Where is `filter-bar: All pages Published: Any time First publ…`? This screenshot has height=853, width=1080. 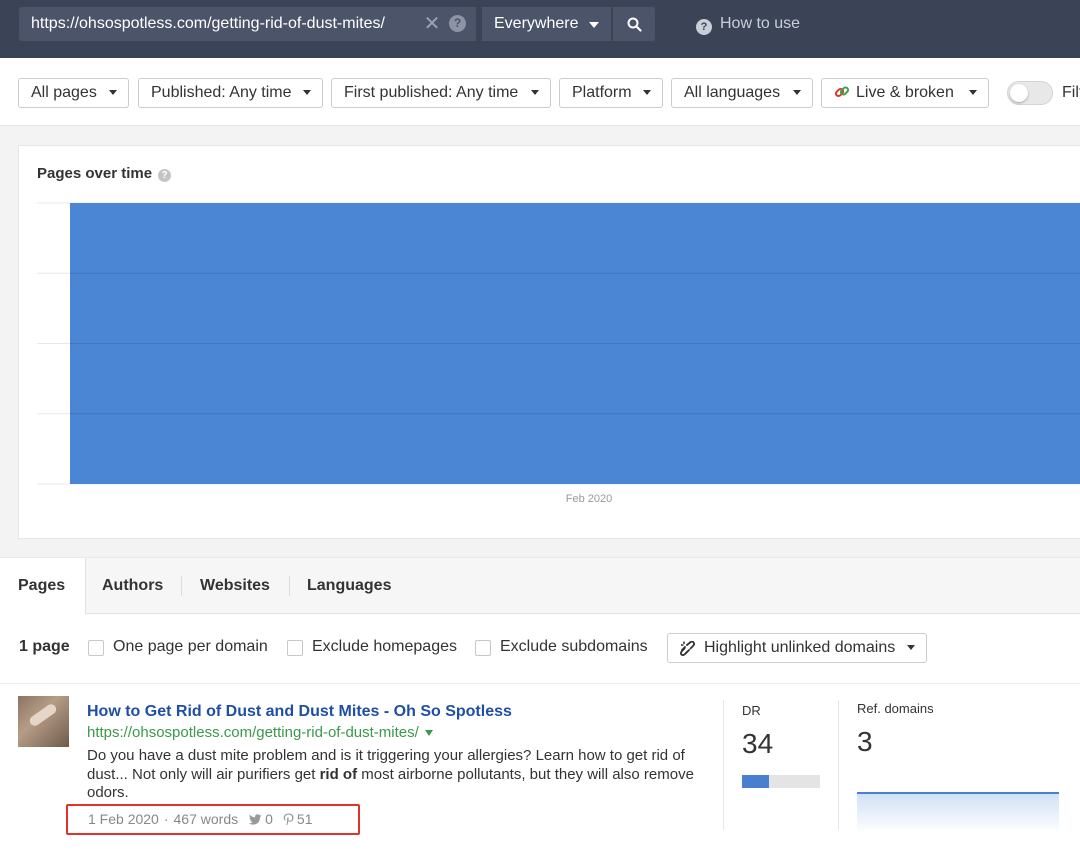
filter-bar: All pages Published: Any time First publ… is located at coordinates (540, 92).